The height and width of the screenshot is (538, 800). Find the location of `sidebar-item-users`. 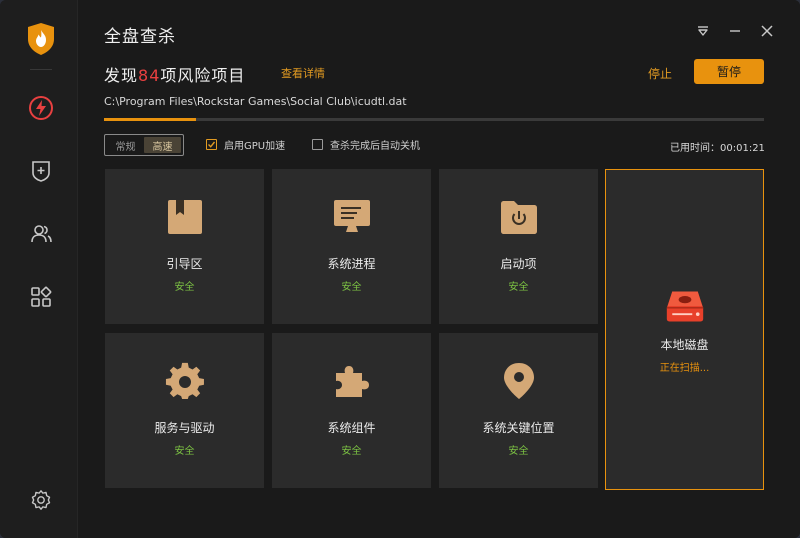

sidebar-item-users is located at coordinates (41, 234).